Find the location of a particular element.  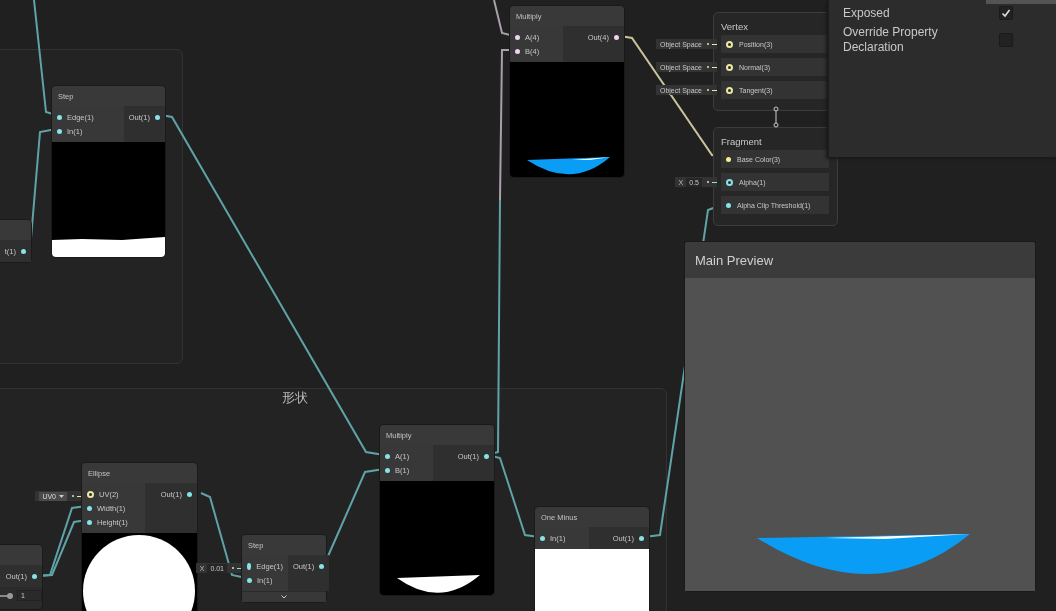

checkbox is located at coordinates (1006, 13).